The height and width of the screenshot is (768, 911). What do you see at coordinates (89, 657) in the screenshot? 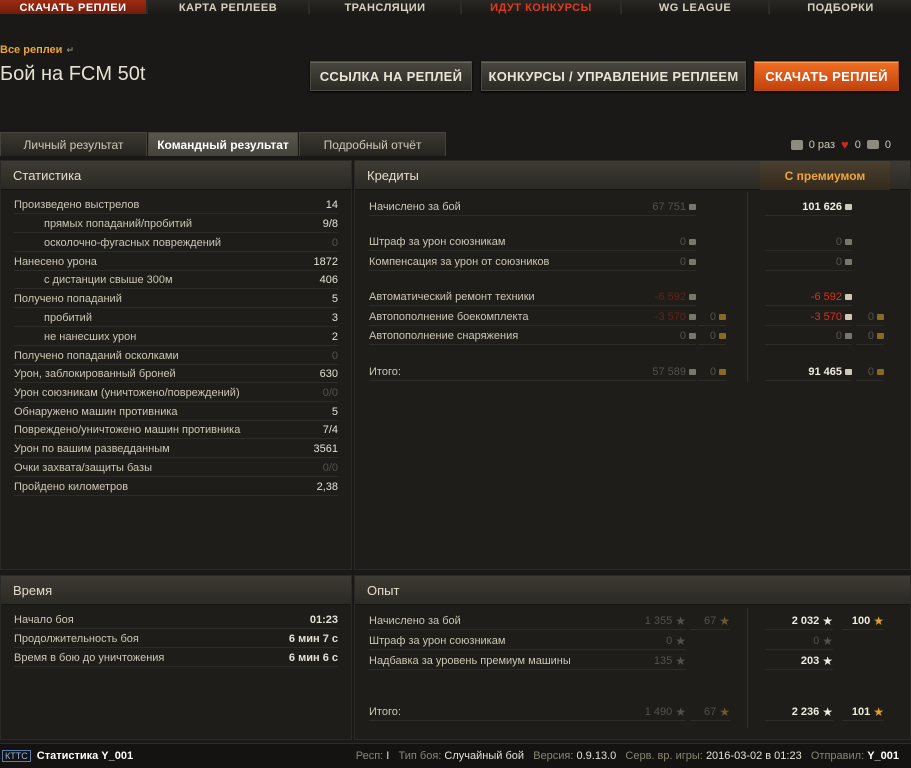
I see `time-label: Время в бою до уничтожения` at bounding box center [89, 657].